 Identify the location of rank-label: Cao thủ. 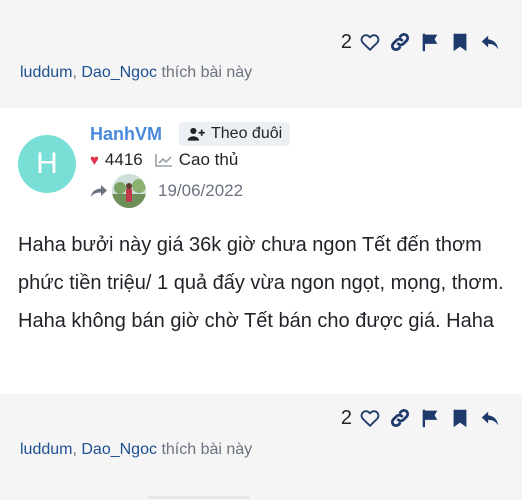
(208, 159).